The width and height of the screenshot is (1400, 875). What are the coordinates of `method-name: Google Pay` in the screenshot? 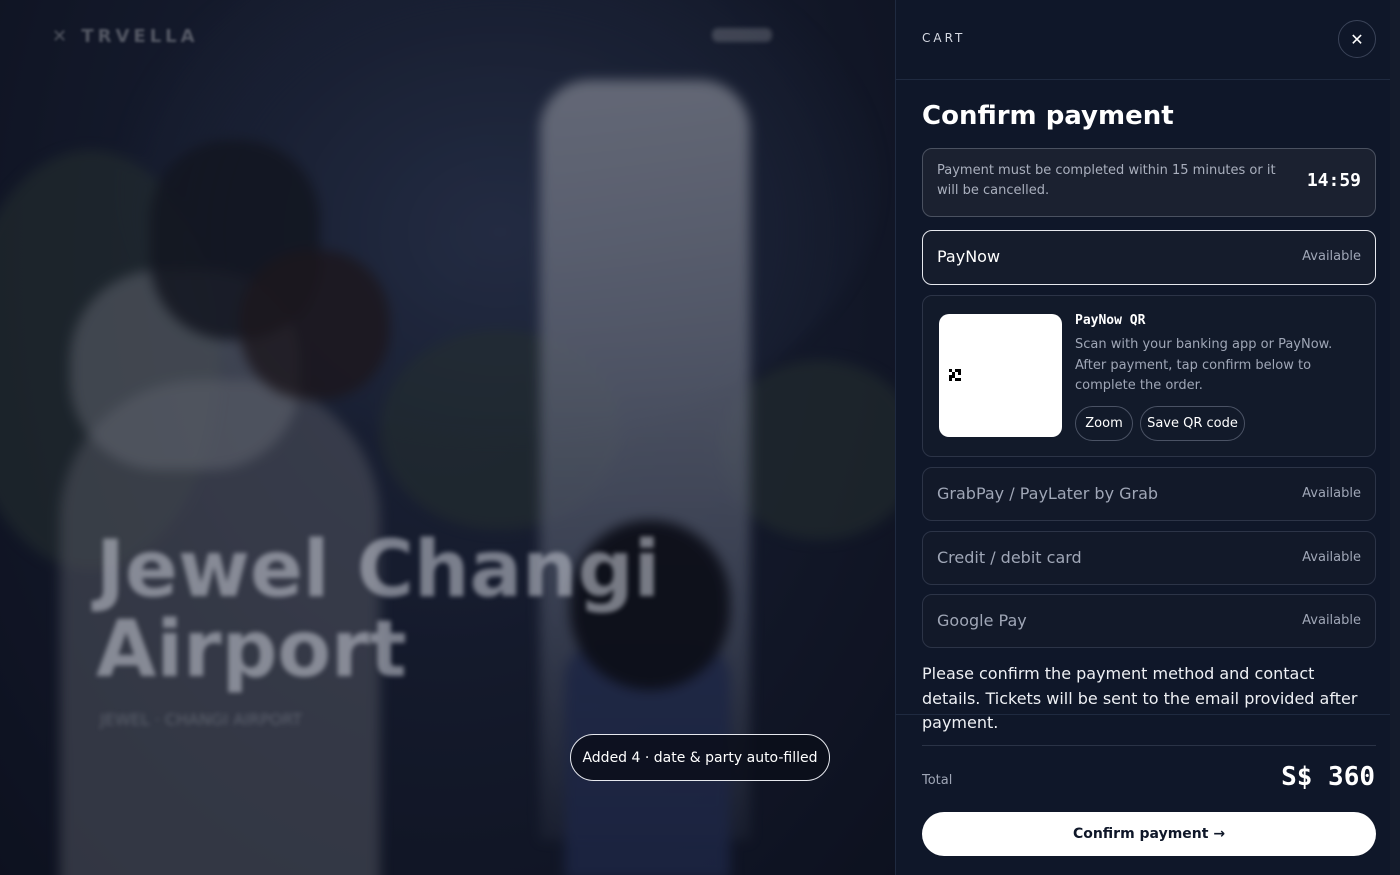 It's located at (982, 620).